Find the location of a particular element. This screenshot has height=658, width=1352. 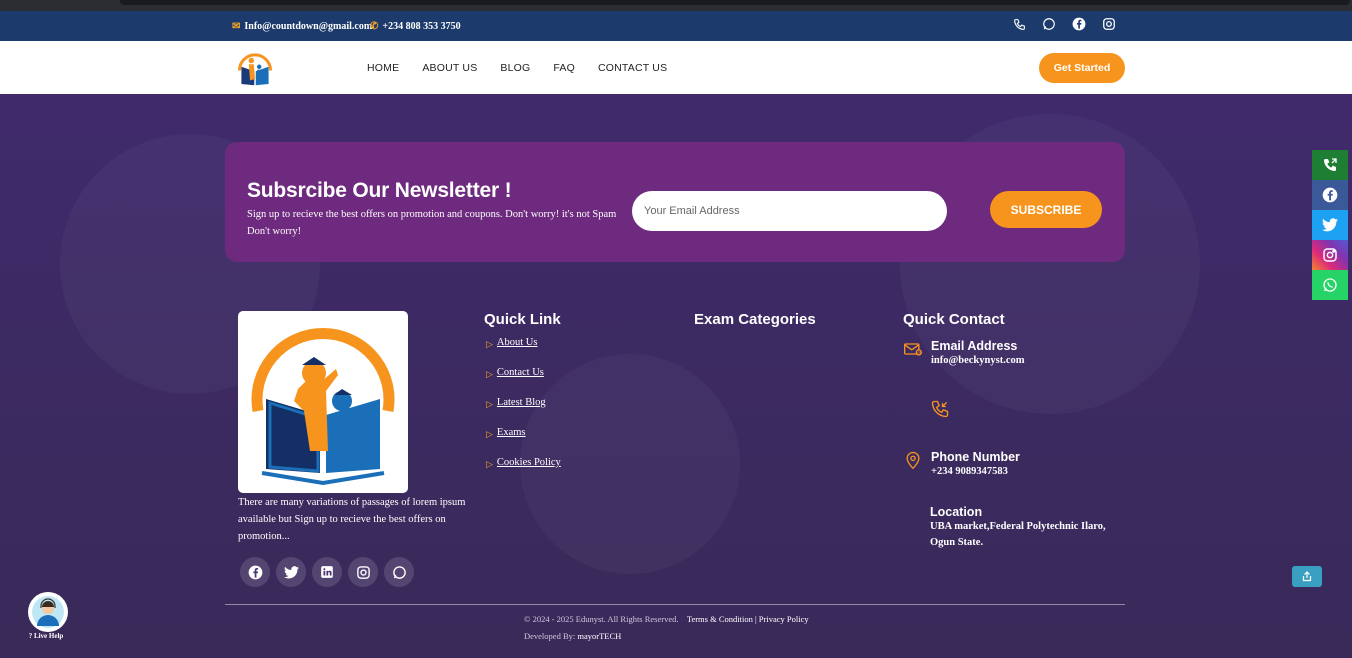

list-item: ▷ About Us is located at coordinates (523, 352).